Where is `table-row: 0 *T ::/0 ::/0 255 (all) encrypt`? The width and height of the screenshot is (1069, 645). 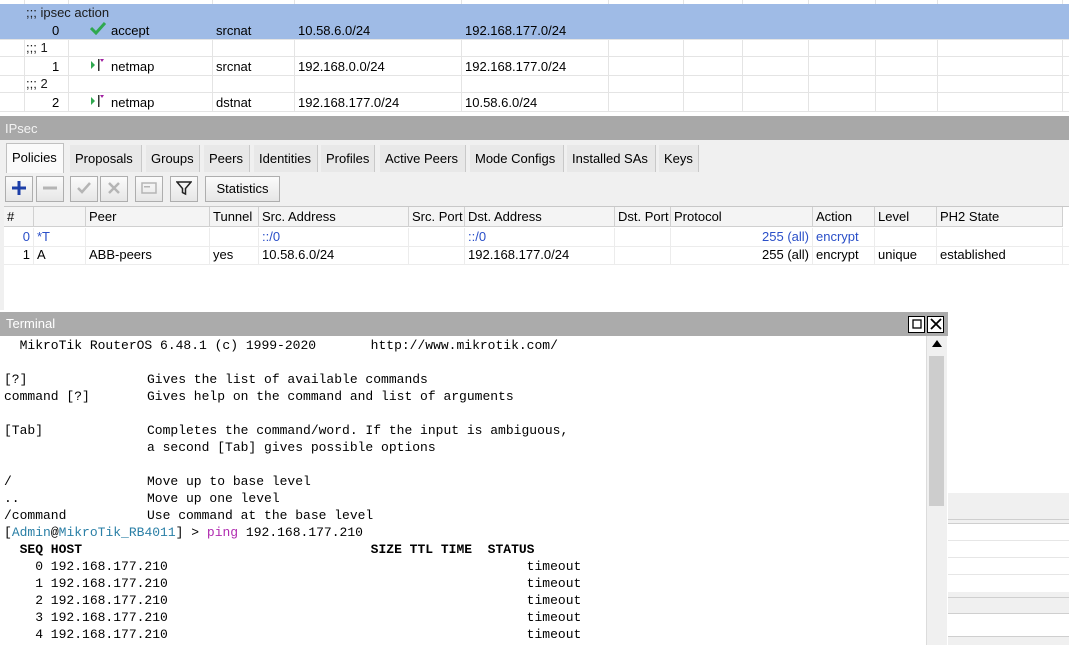
table-row: 0 *T ::/0 ::/0 255 (all) encrypt is located at coordinates (536, 237).